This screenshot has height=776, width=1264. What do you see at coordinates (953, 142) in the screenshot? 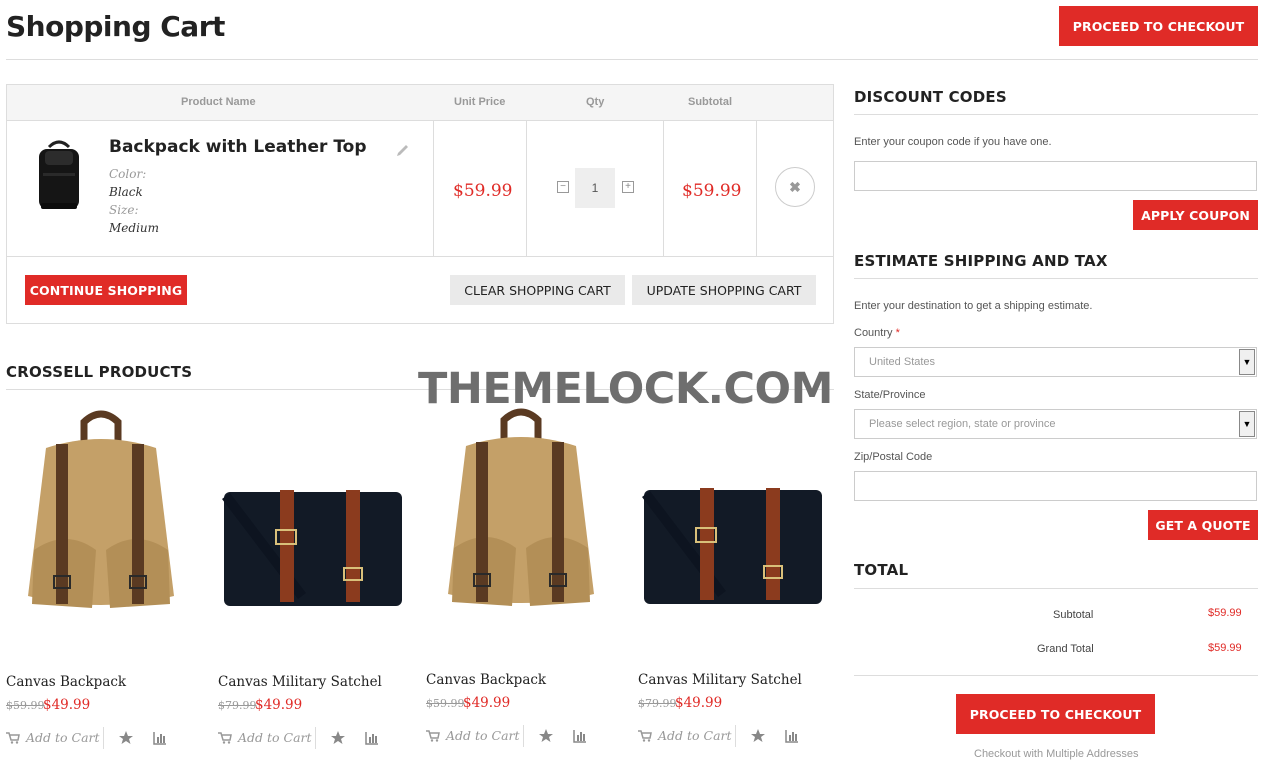
I see `discount-hint: Enter your coupon code if you have one.` at bounding box center [953, 142].